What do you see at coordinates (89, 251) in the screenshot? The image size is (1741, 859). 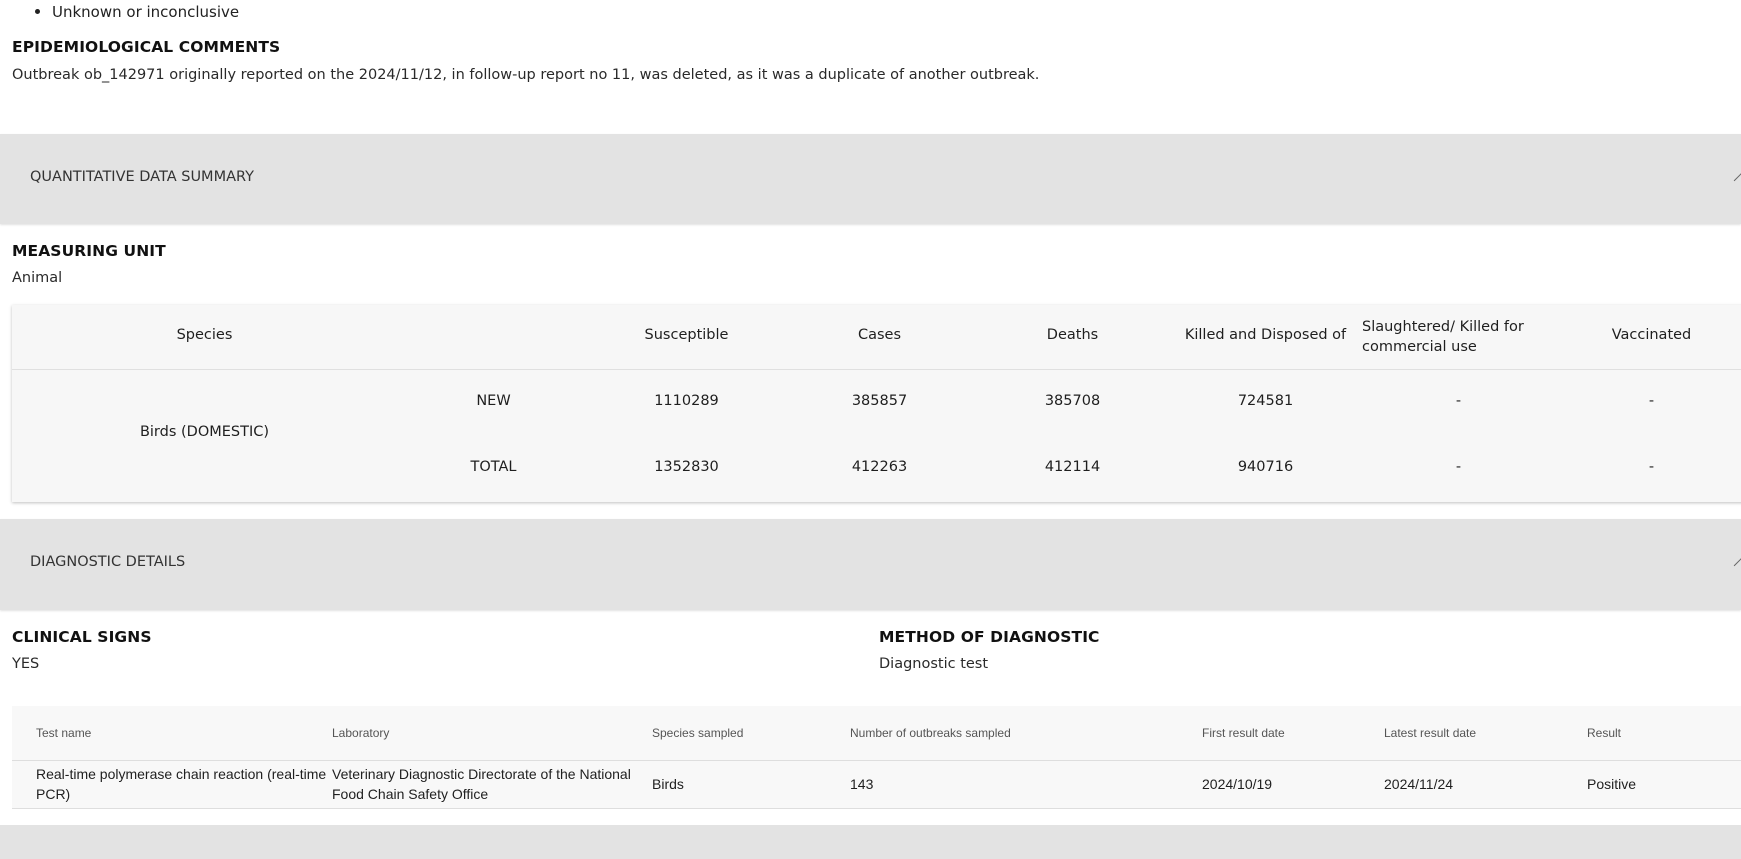 I see `measuring-unit-heading: MEASURING UNIT` at bounding box center [89, 251].